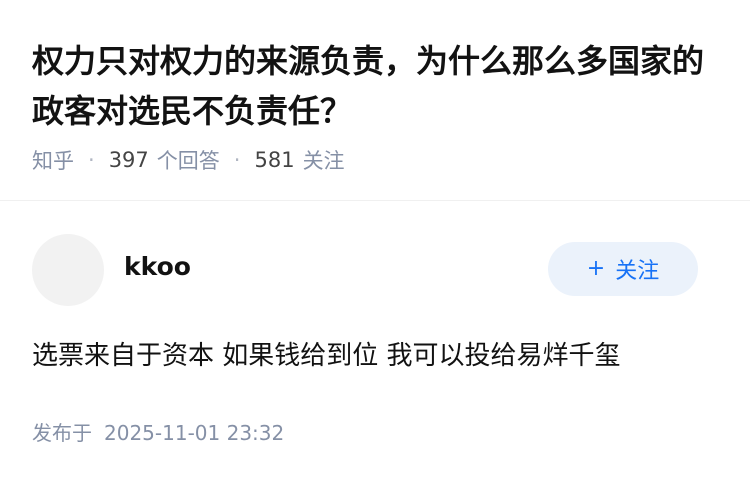 This screenshot has width=750, height=484. I want to click on answer-count-label: 个回答, so click(188, 160).